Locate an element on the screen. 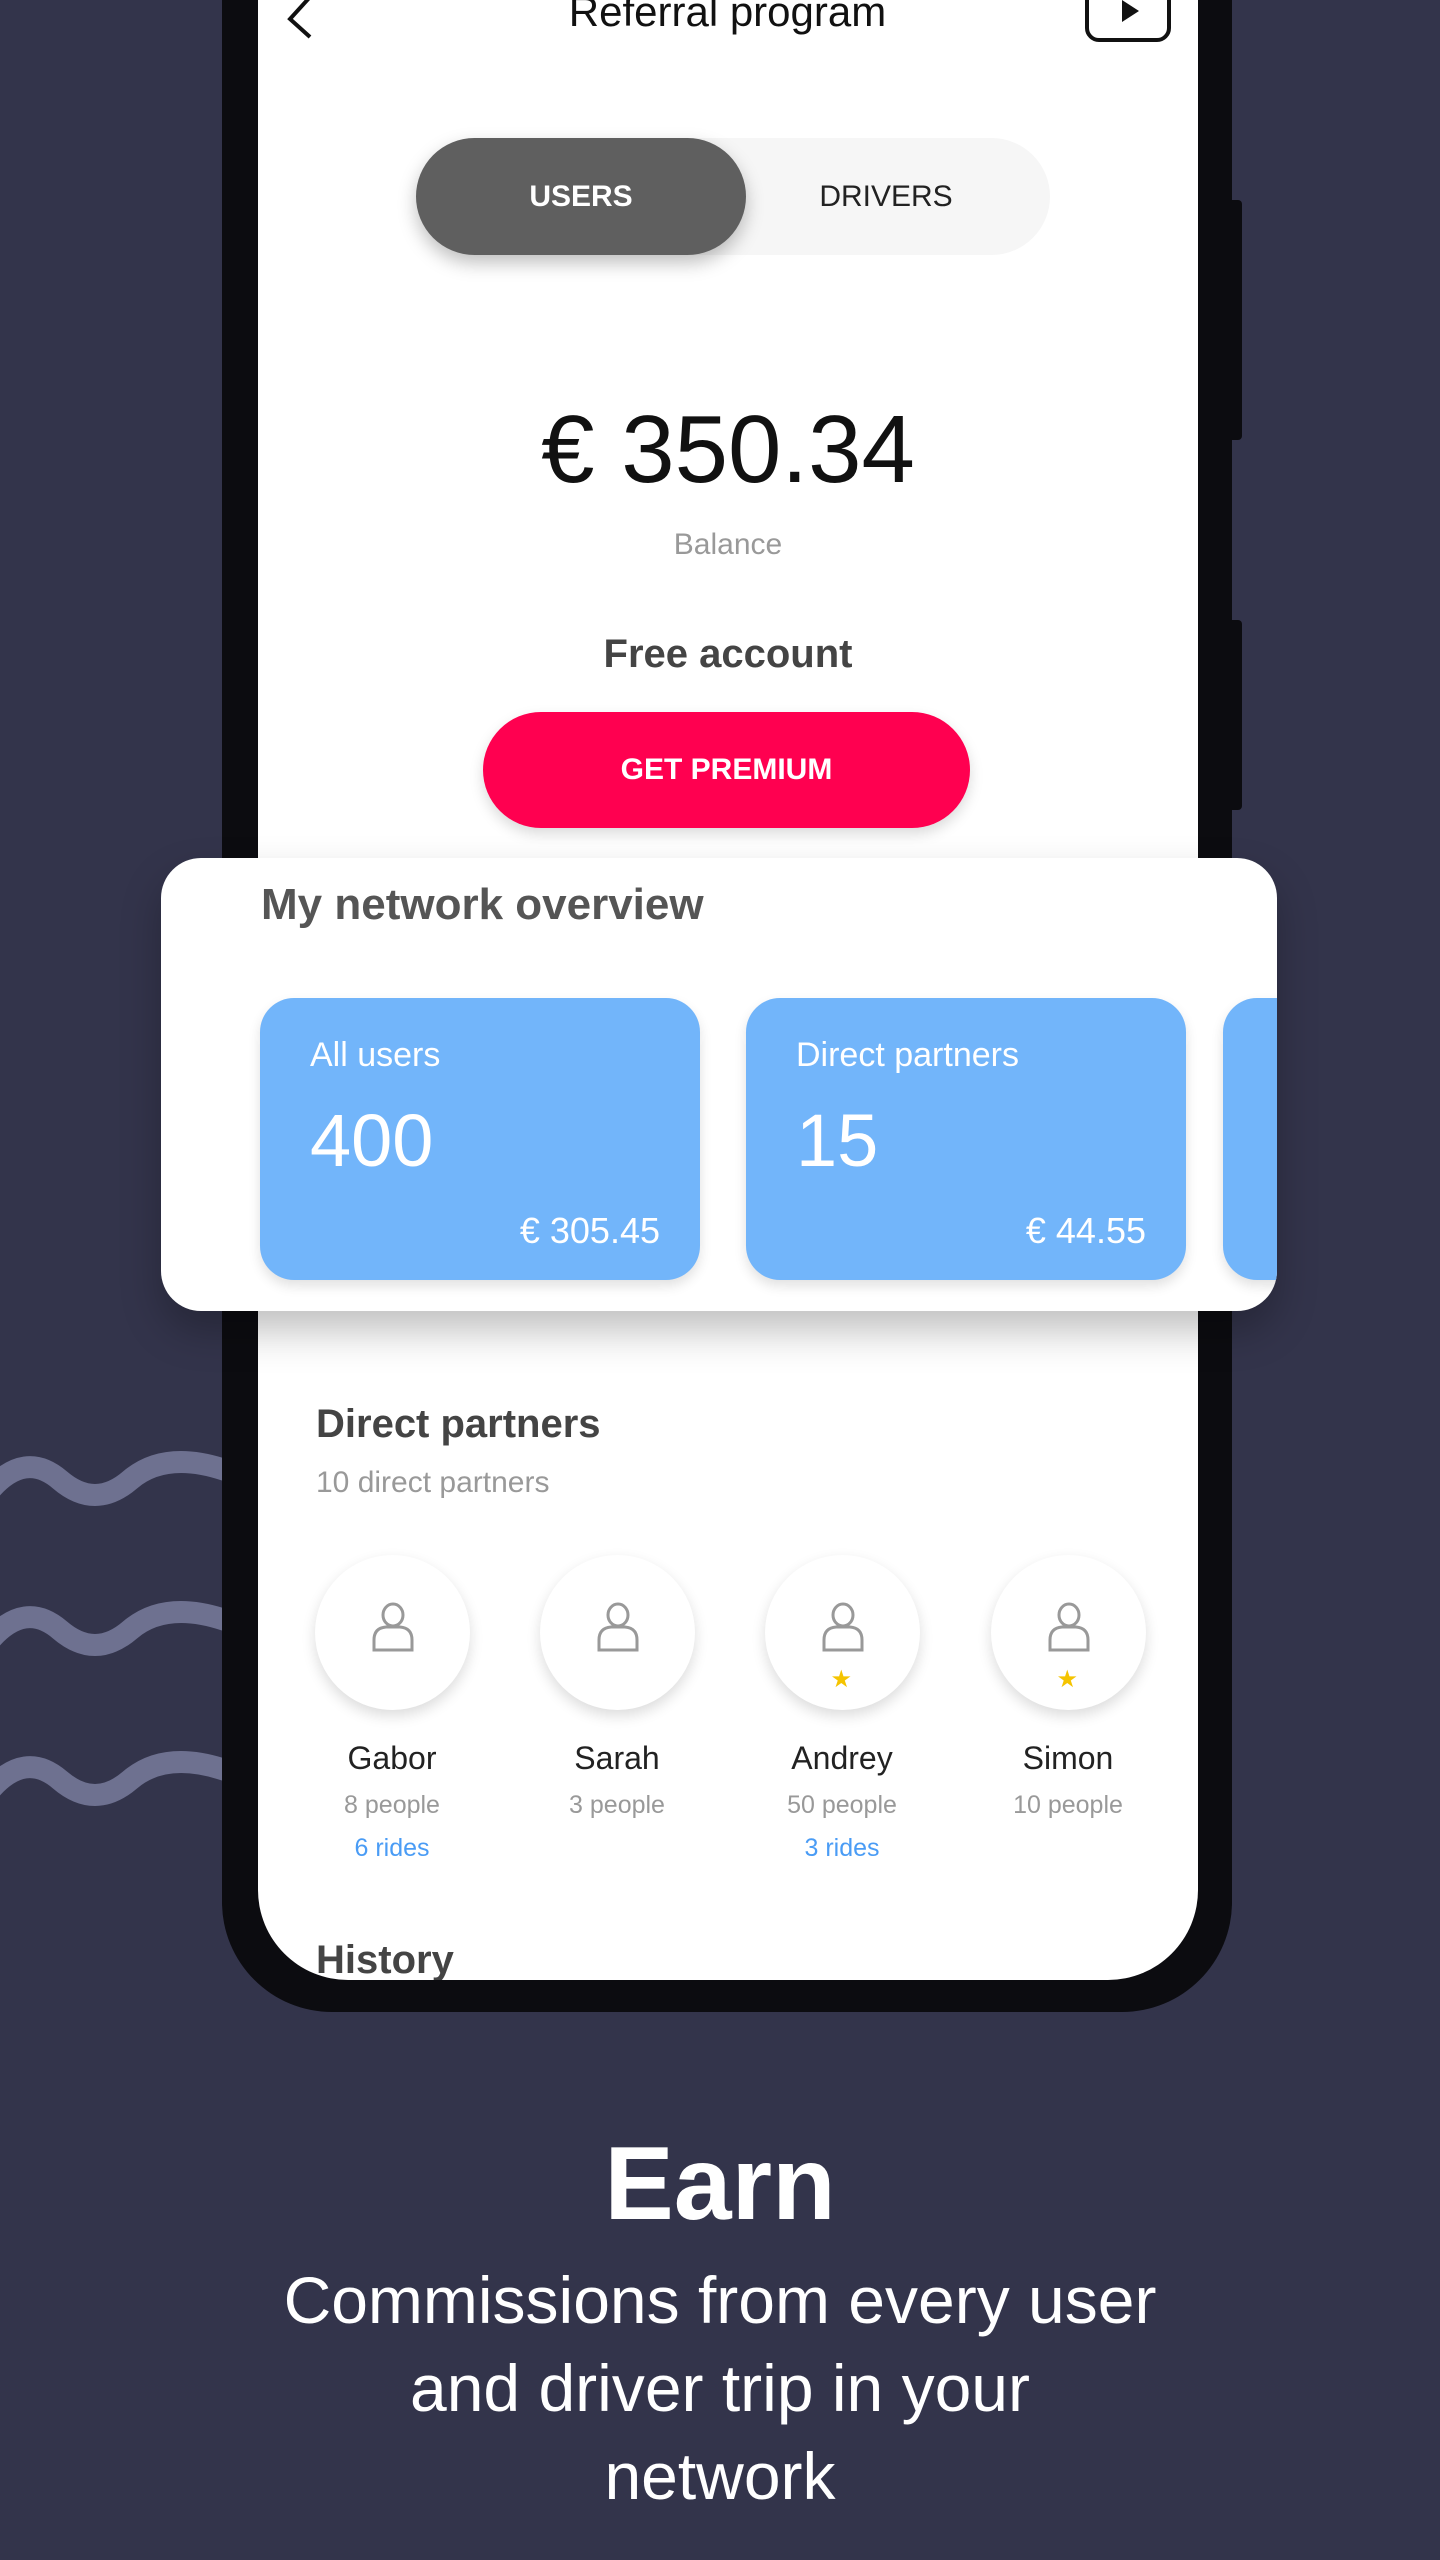 The width and height of the screenshot is (1440, 2560). tile-partial is located at coordinates (1250, 1139).